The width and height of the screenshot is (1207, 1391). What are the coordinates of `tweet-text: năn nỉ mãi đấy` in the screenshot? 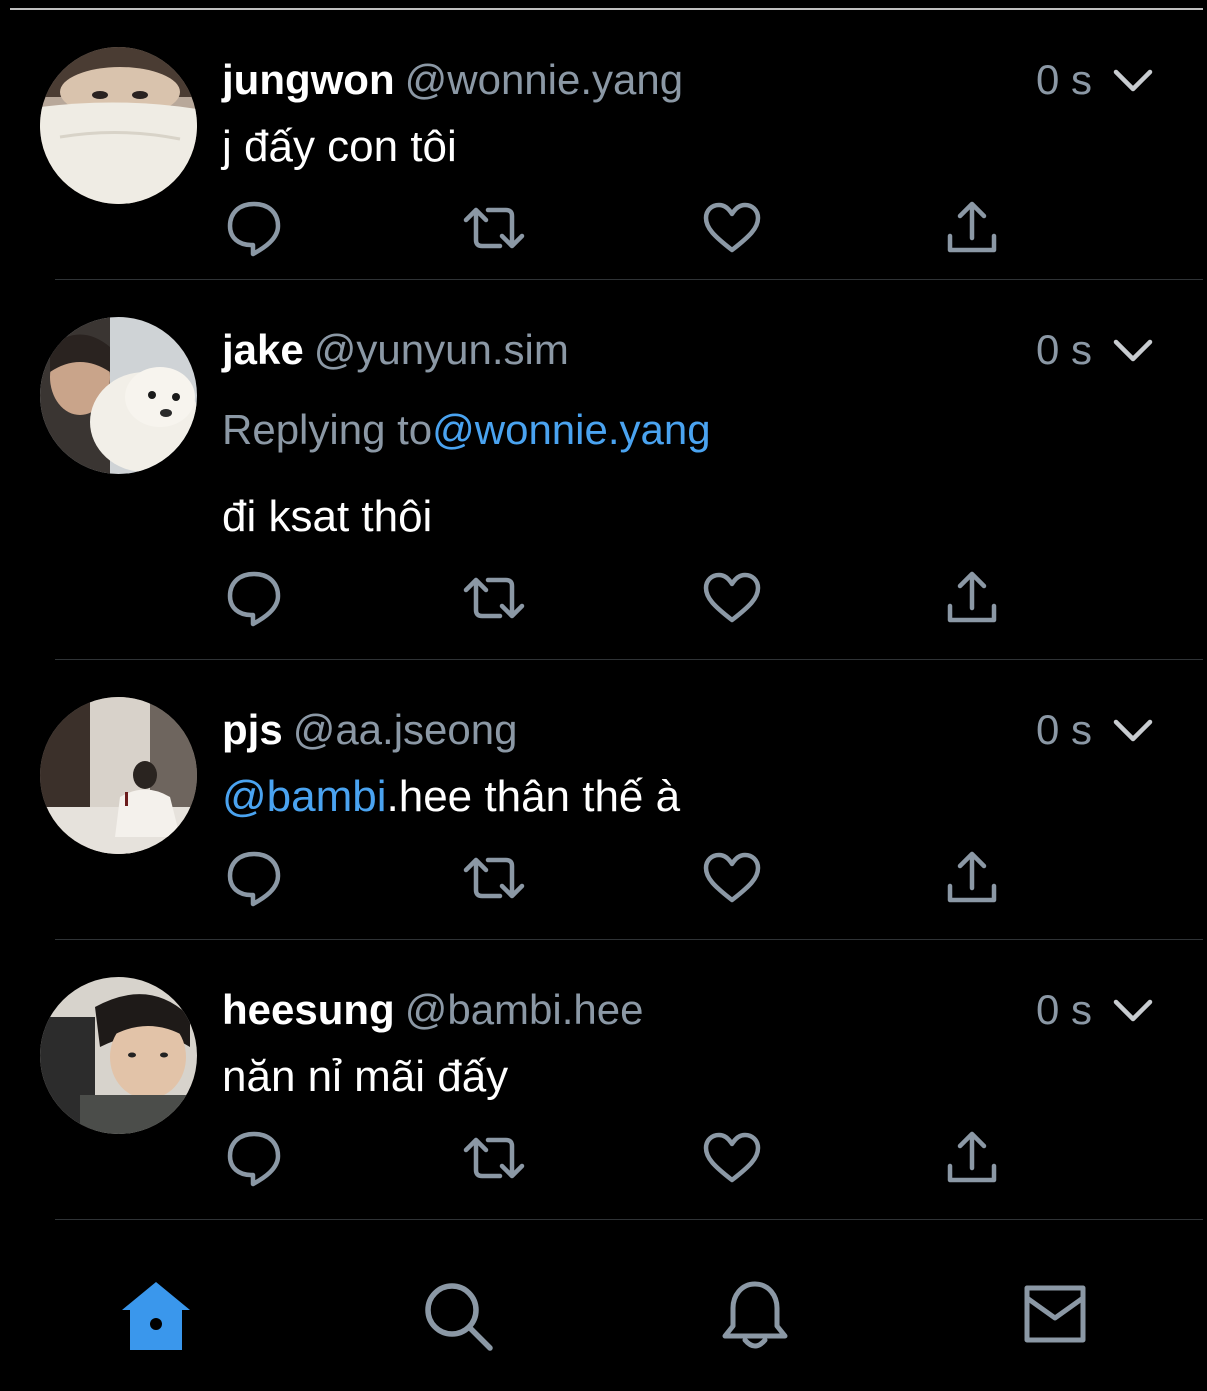 It's located at (365, 1076).